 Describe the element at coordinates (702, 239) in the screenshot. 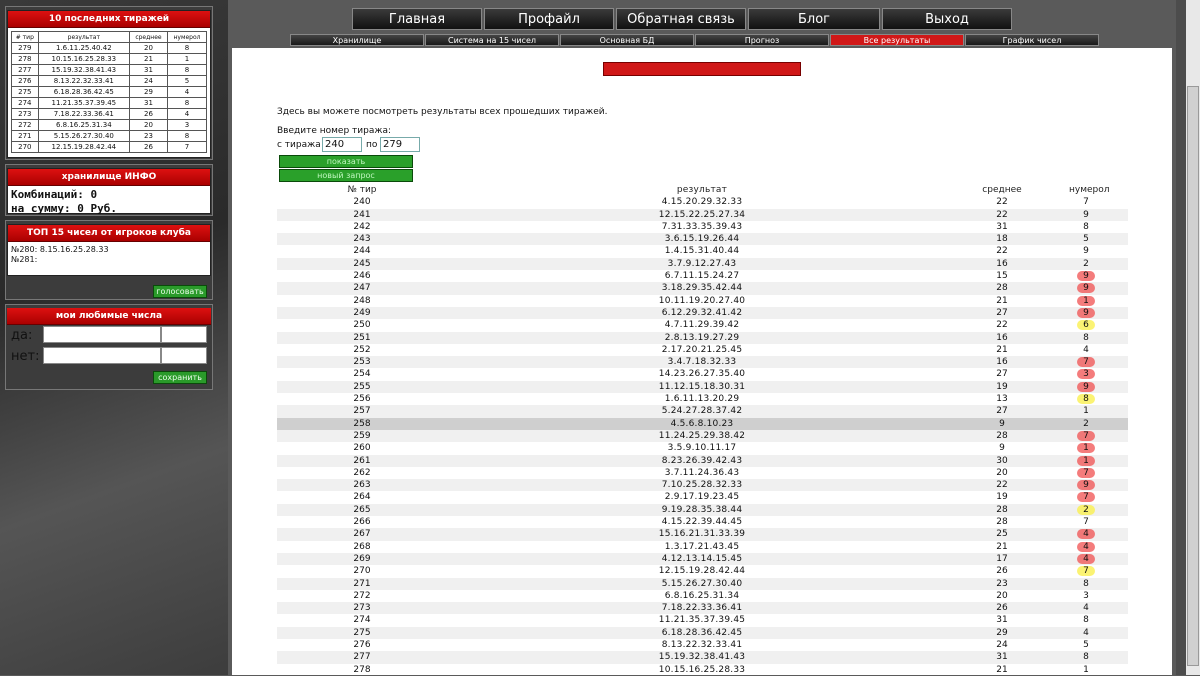

I see `table-row: 243 3.6.15.19.26.44 18 5` at that location.